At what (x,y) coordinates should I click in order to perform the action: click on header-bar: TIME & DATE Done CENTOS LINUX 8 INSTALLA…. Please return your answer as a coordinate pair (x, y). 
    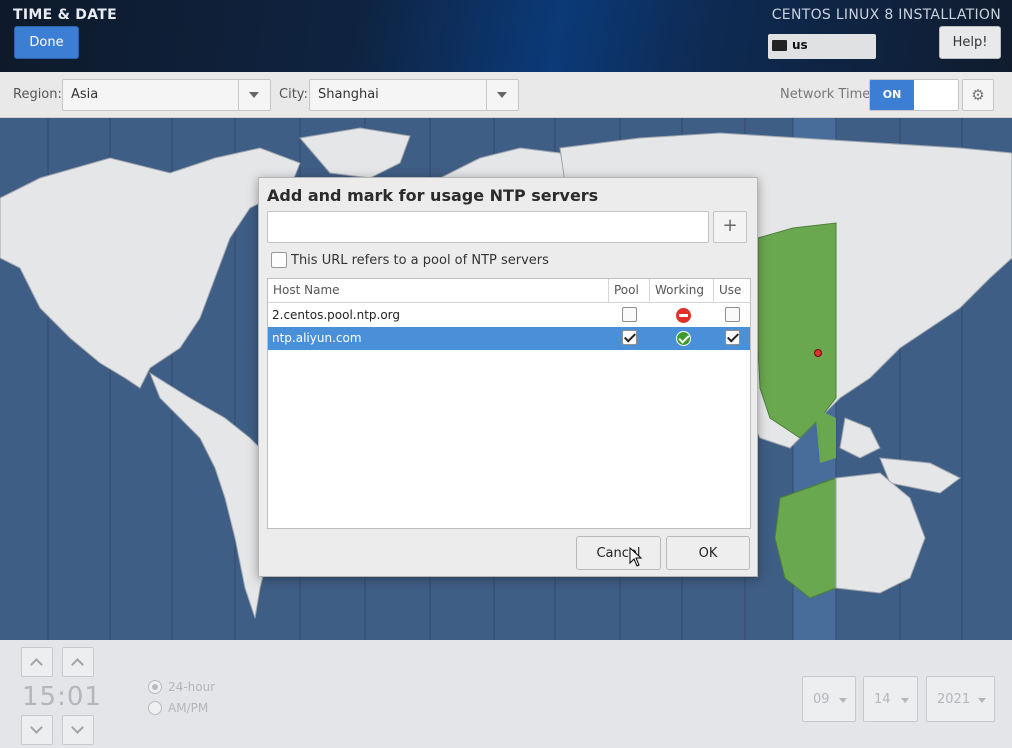
    Looking at the image, I should click on (506, 36).